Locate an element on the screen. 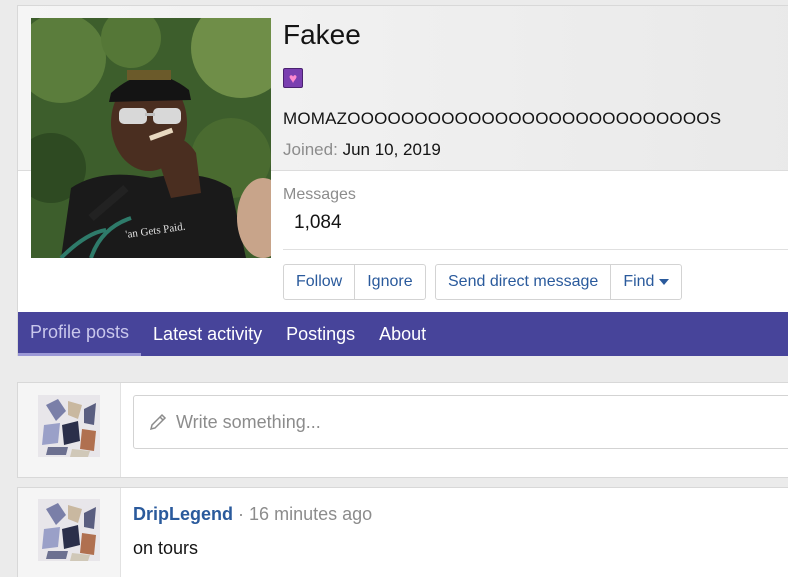 The height and width of the screenshot is (577, 788). post-avatar-column is located at coordinates (69, 532).